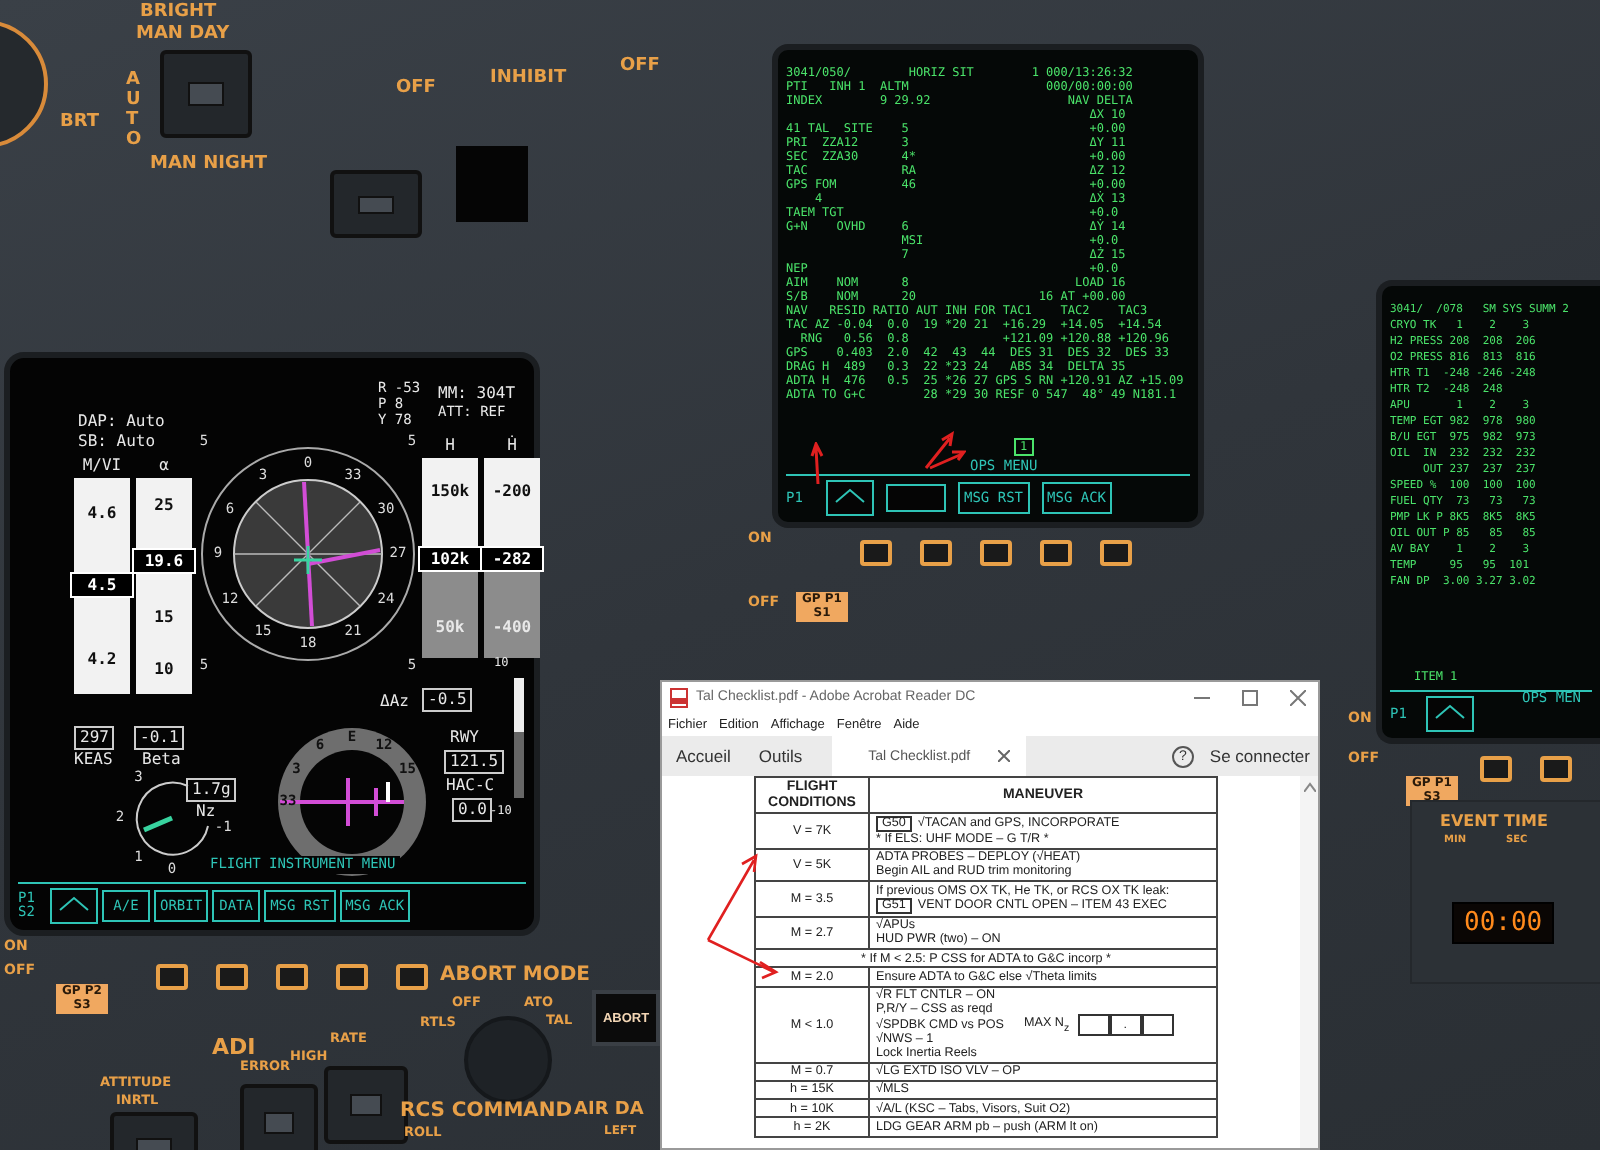 This screenshot has width=1600, height=1150. What do you see at coordinates (209, 165) in the screenshot?
I see `switch-label: MAN NIGHT` at bounding box center [209, 165].